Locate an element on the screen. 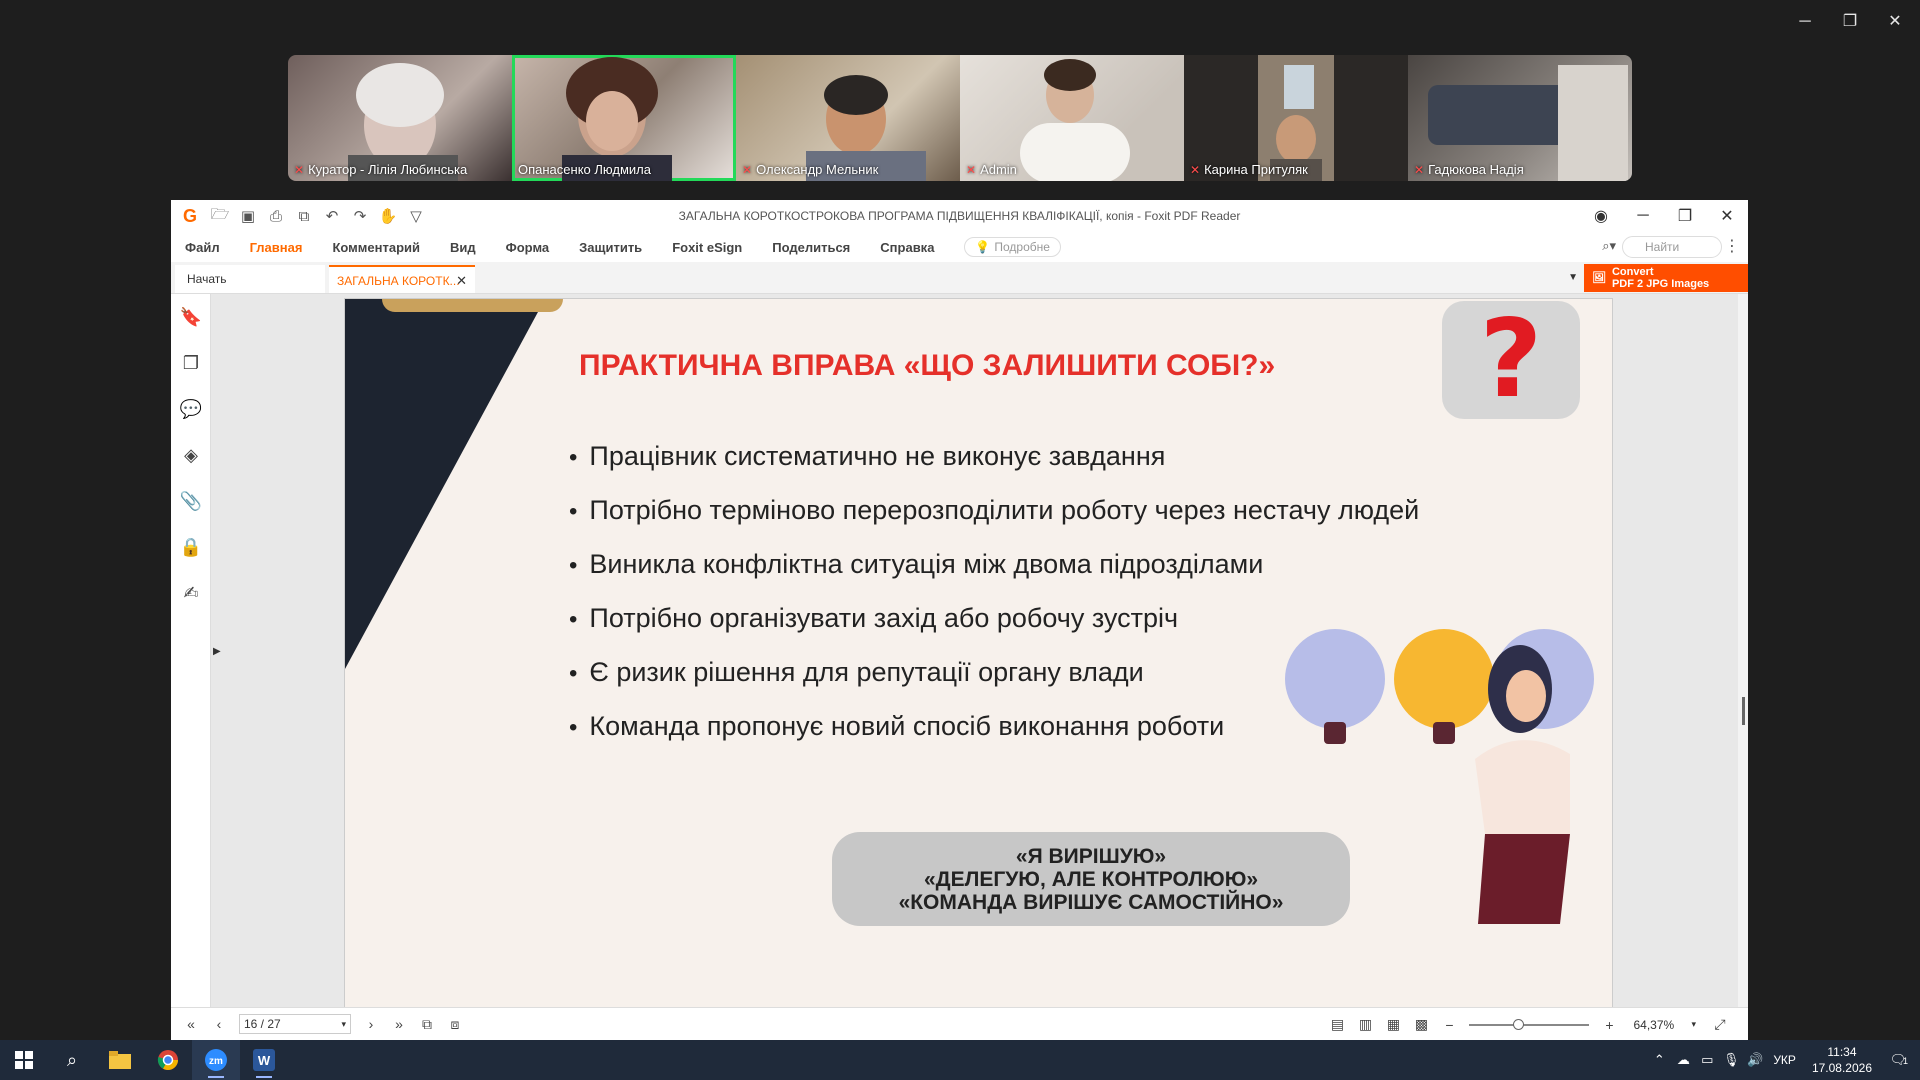 The height and width of the screenshot is (1080, 1920). zoom-level-select: 64,37% is located at coordinates (1660, 1025).